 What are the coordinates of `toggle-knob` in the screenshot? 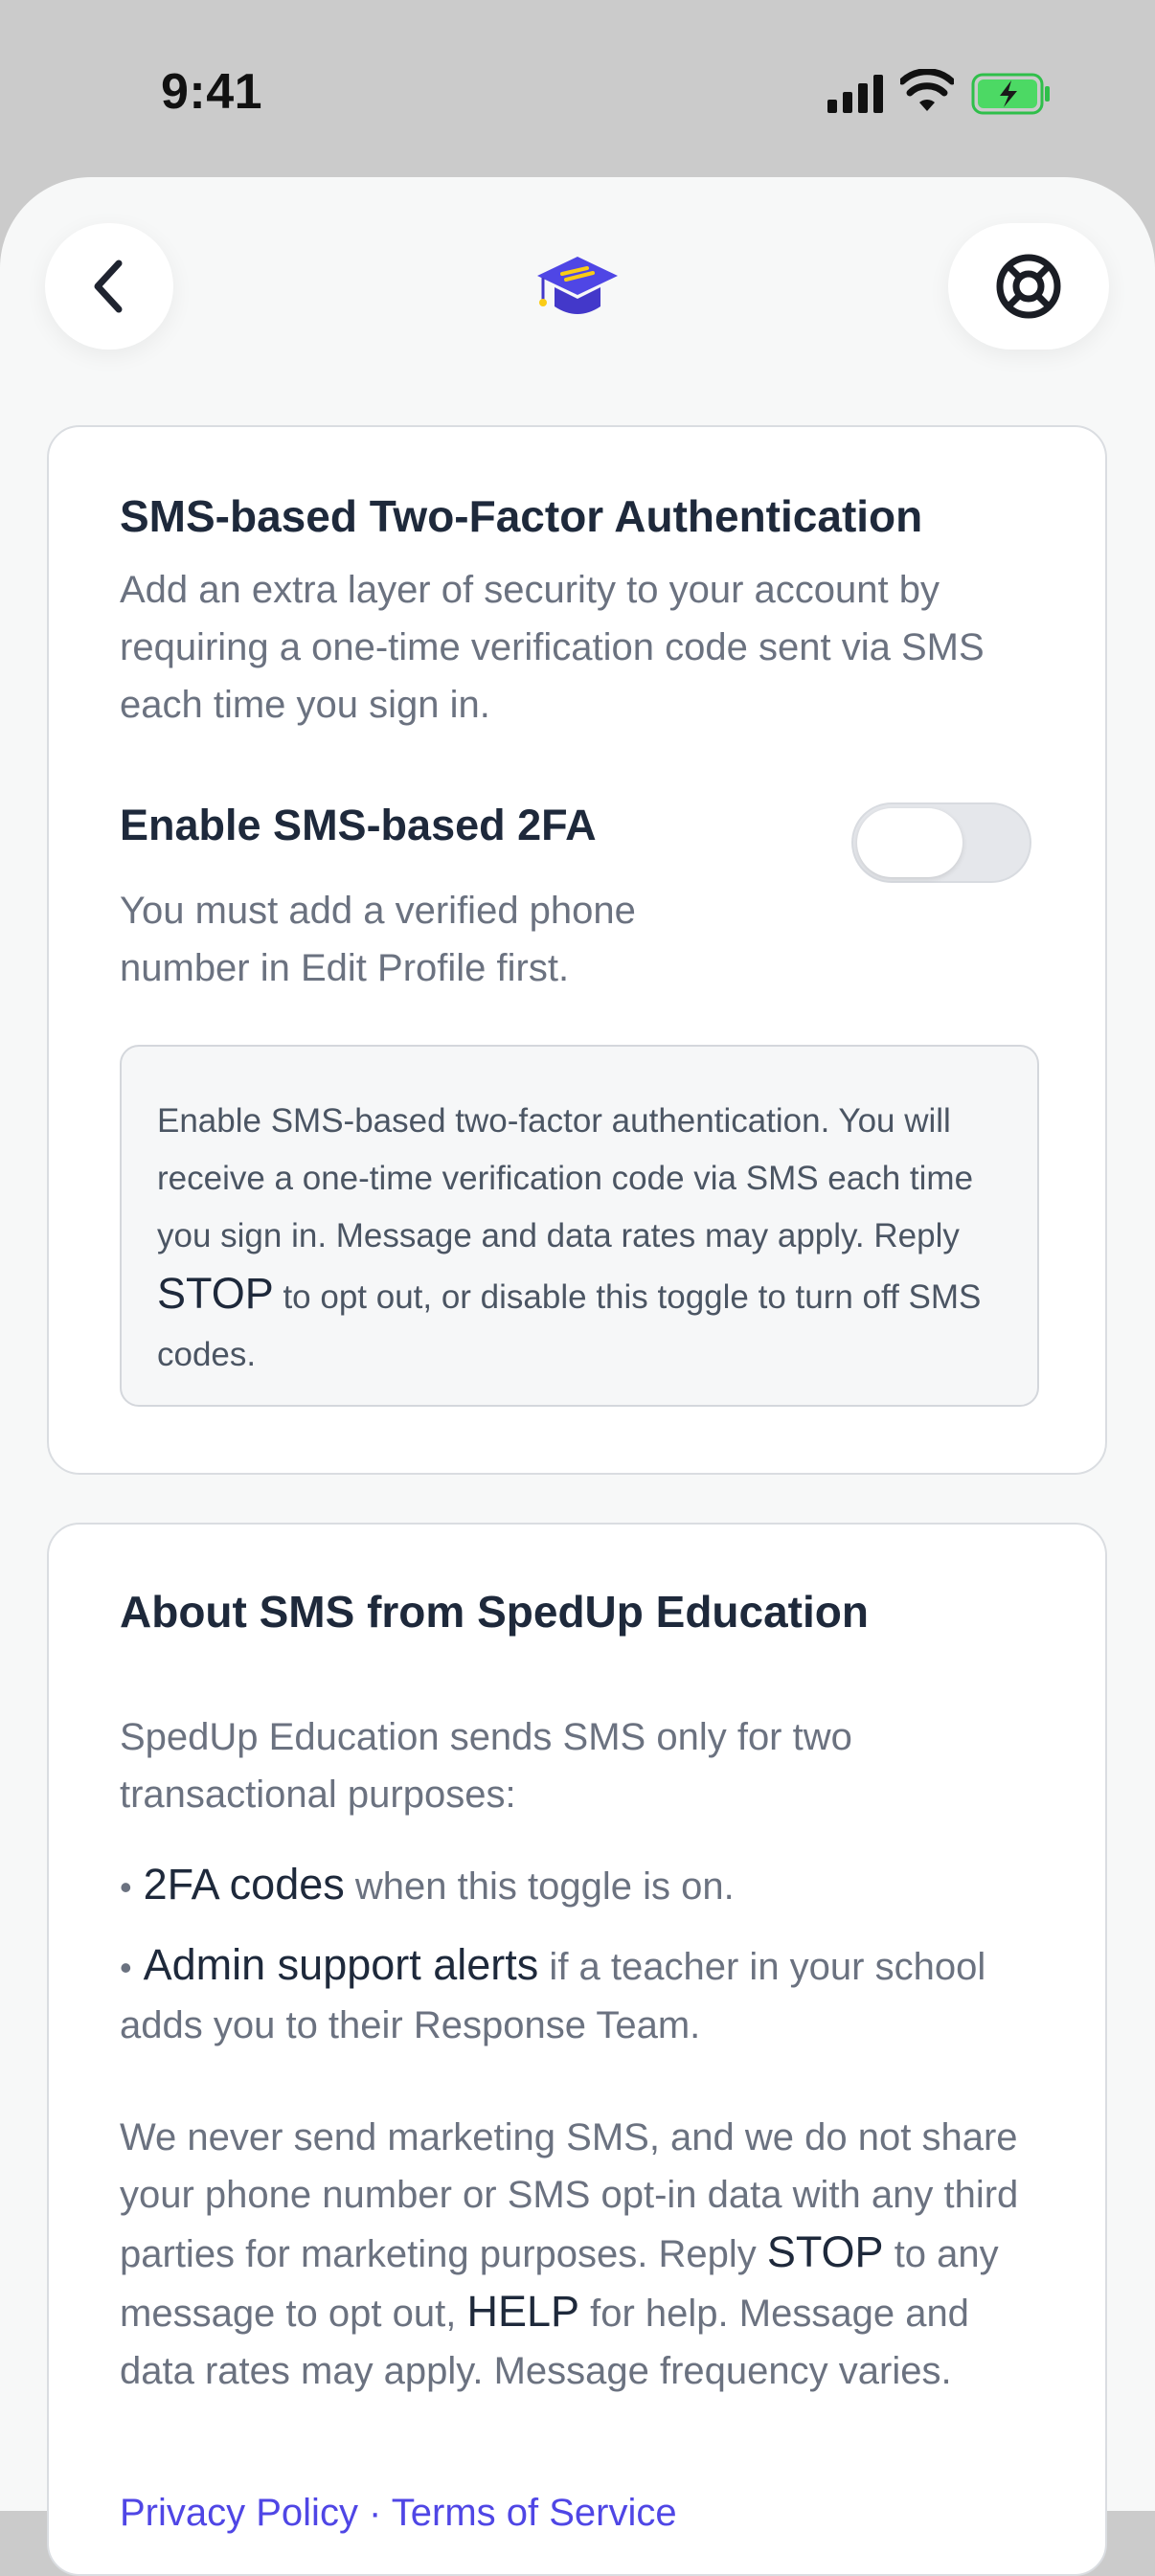 It's located at (909, 842).